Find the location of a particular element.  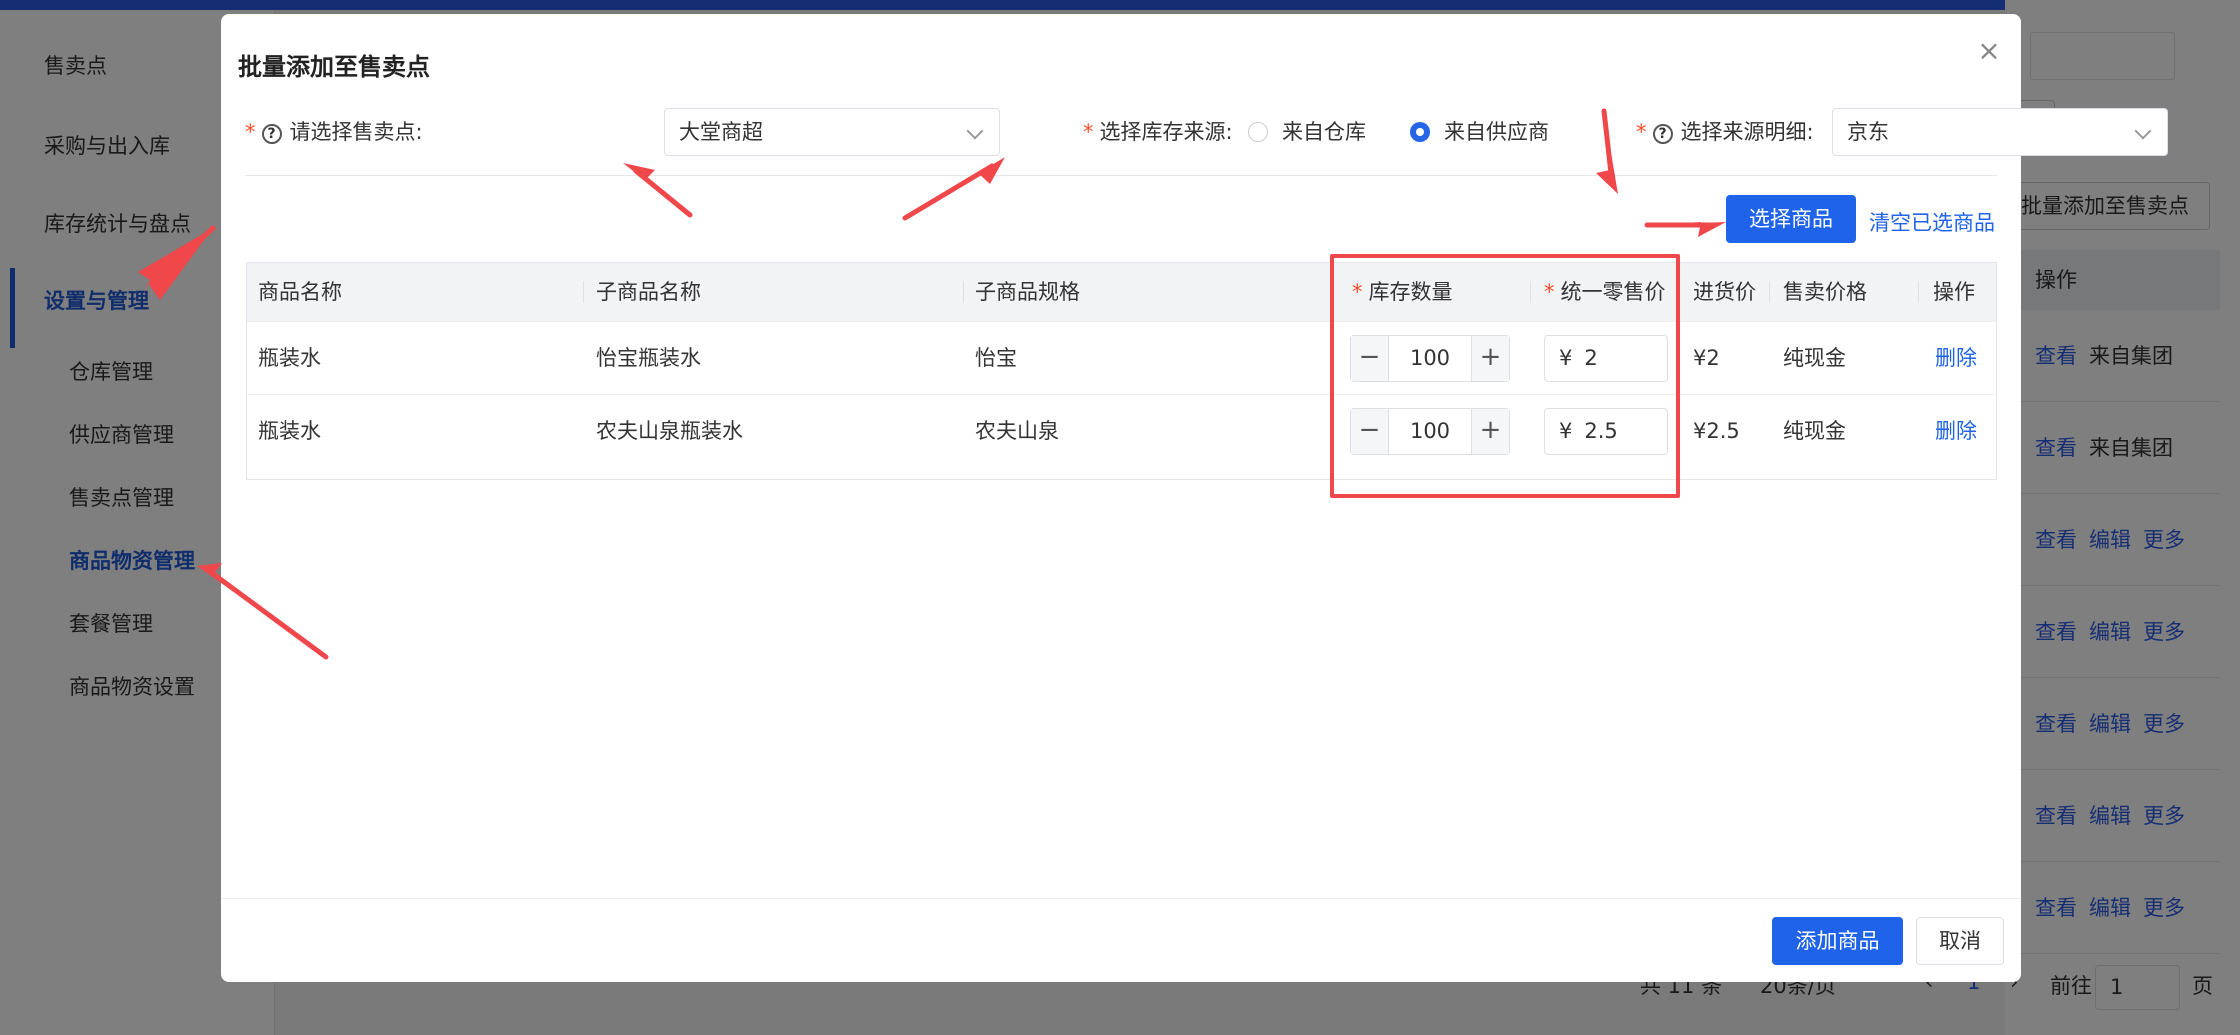

source-field-label: * 选择库存来源: is located at coordinates (1158, 132).